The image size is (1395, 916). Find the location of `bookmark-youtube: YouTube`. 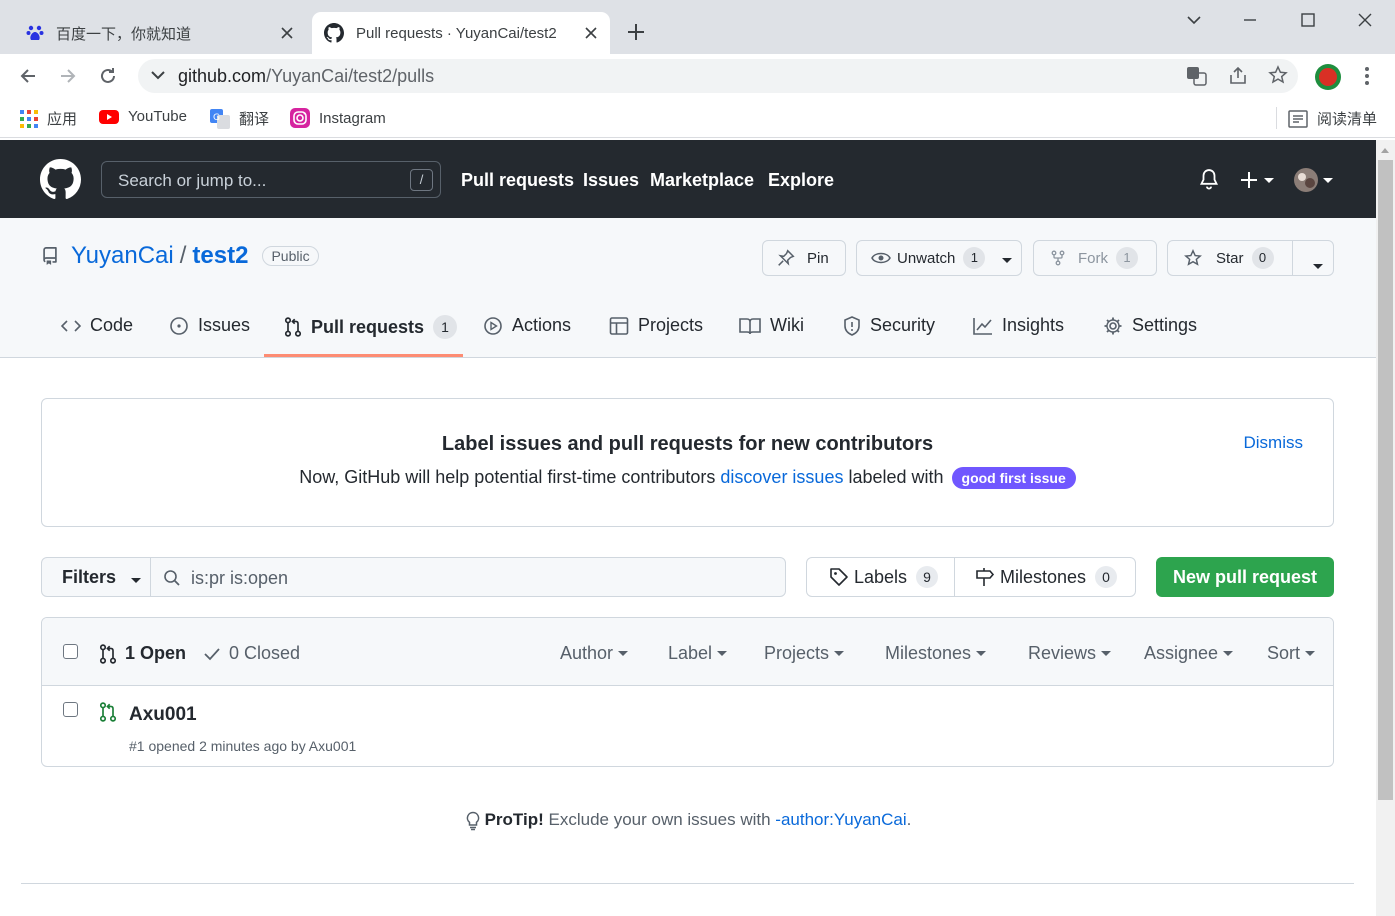

bookmark-youtube: YouTube is located at coordinates (143, 116).